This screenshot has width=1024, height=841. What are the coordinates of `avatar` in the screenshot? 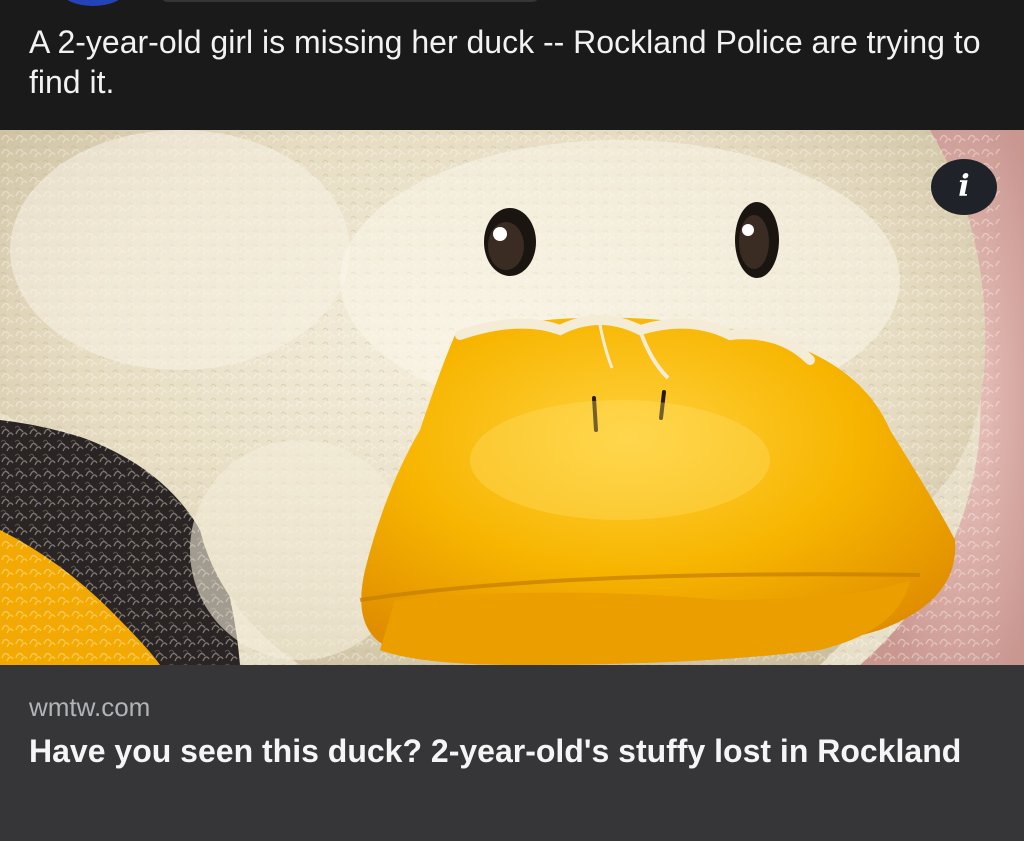 It's located at (93, 3).